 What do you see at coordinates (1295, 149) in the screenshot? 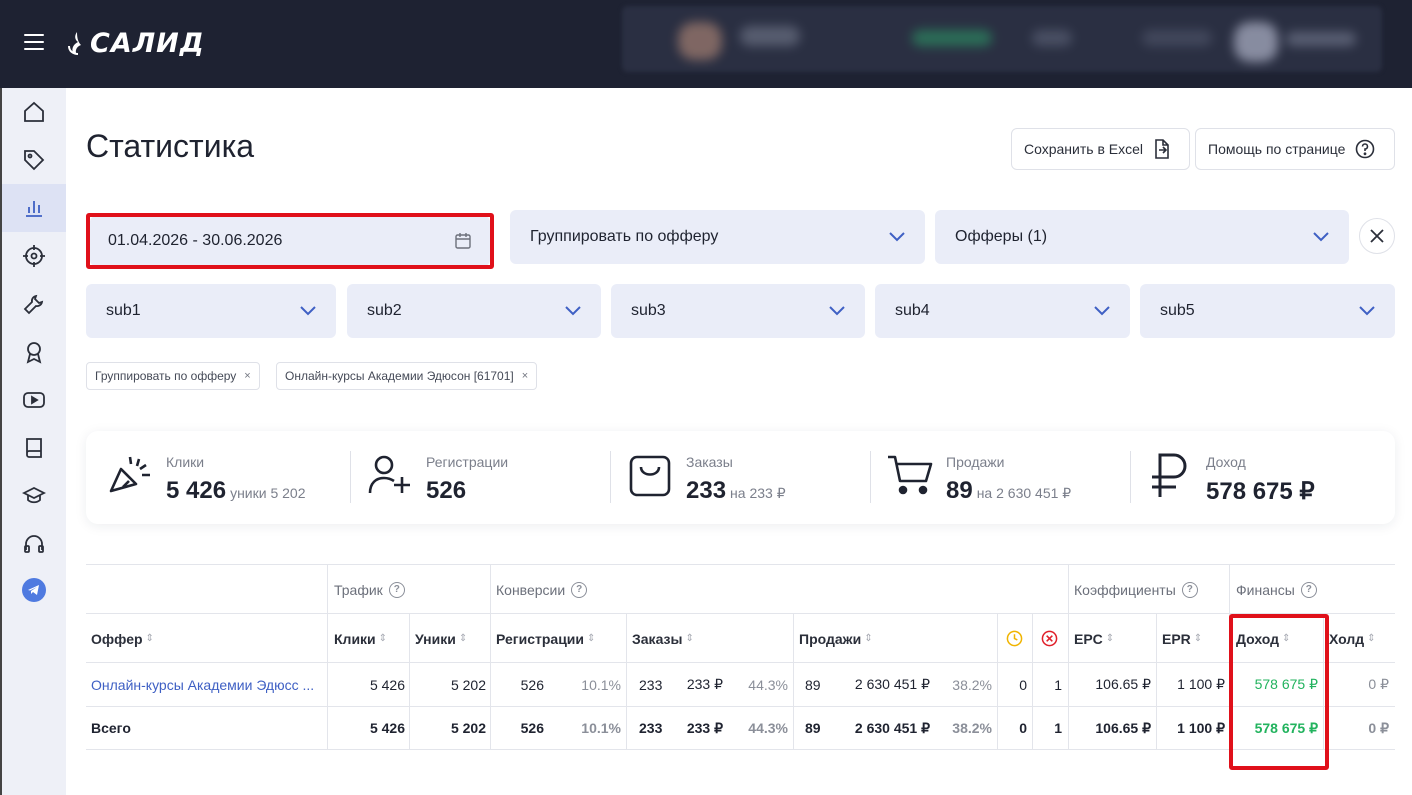
I see `page-help-button: Помощь по странице` at bounding box center [1295, 149].